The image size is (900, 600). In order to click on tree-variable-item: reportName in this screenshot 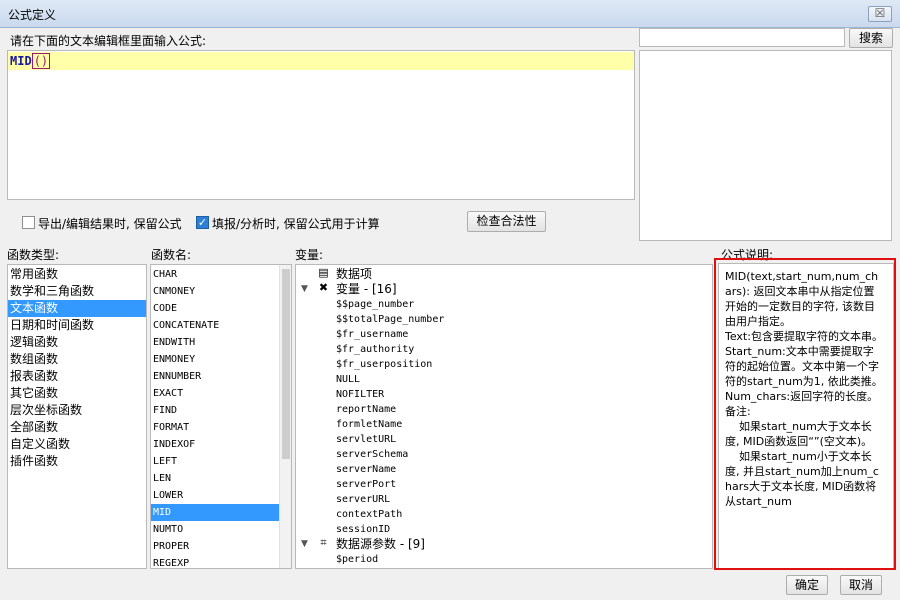, I will do `click(501, 409)`.